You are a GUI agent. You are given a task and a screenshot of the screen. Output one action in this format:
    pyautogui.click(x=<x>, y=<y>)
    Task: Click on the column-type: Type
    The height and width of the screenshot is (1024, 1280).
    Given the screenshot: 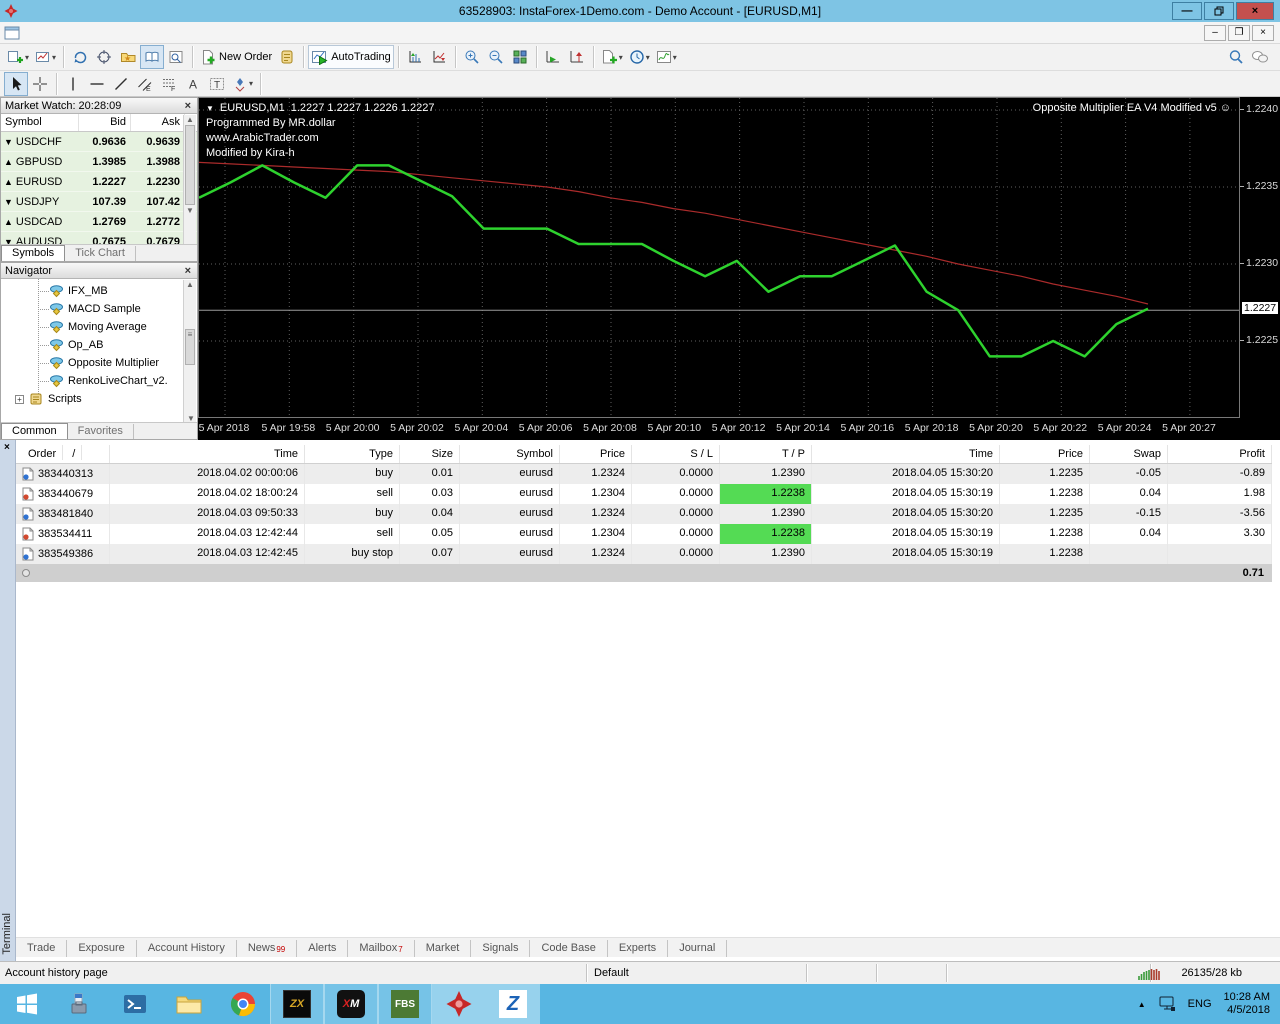 What is the action you would take?
    pyautogui.click(x=352, y=454)
    